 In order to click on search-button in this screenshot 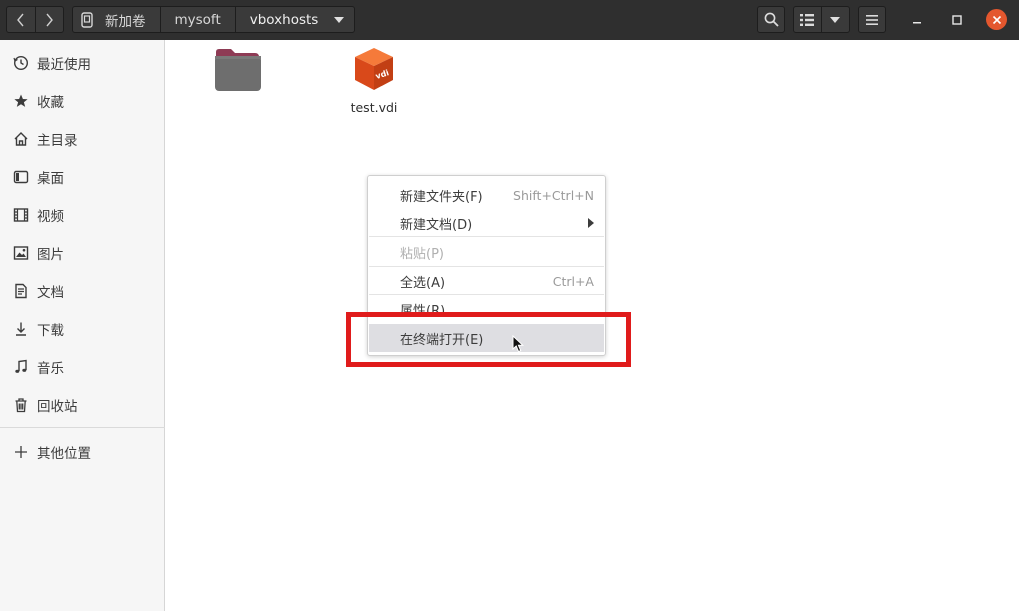, I will do `click(771, 19)`.